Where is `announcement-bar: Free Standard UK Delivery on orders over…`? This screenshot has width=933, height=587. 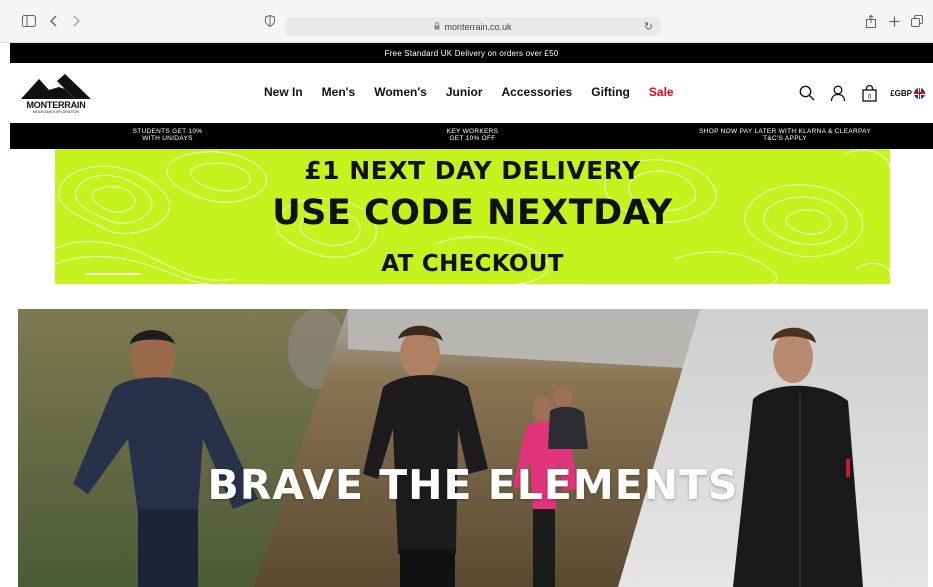 announcement-bar: Free Standard UK Delivery on orders over… is located at coordinates (471, 53).